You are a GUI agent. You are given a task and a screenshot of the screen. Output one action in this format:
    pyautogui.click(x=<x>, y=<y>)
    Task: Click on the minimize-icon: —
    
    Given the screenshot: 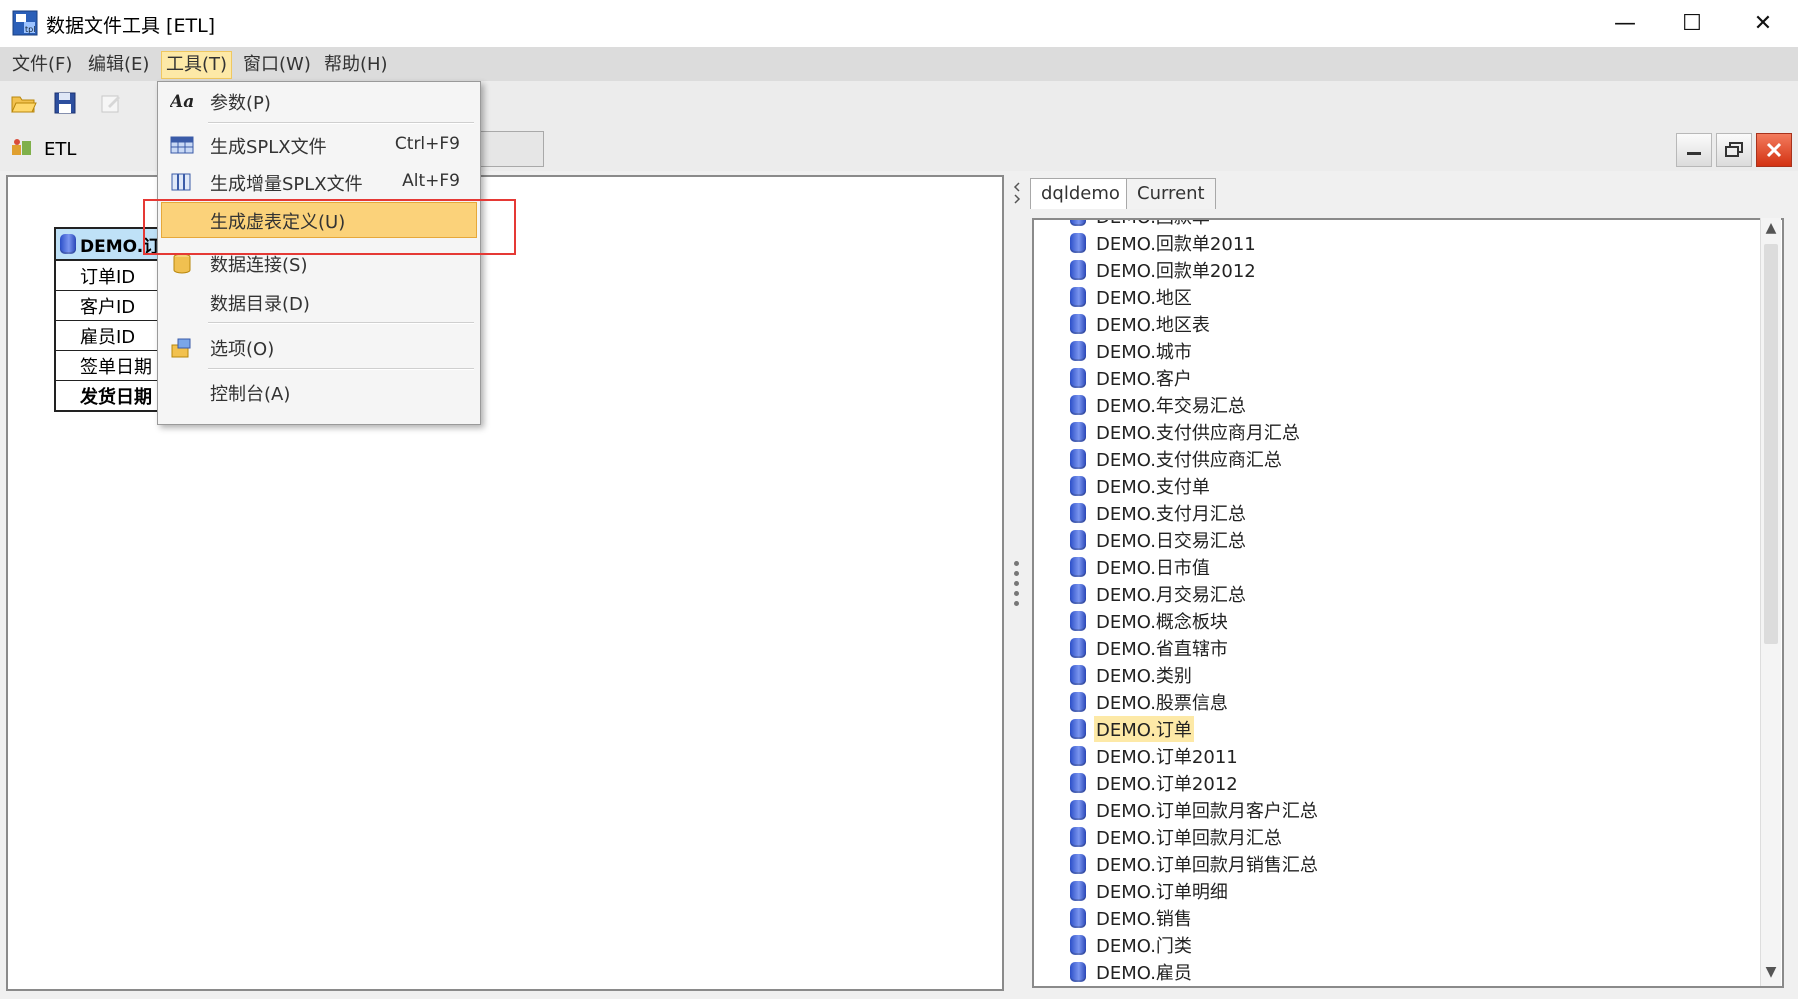 What is the action you would take?
    pyautogui.click(x=1625, y=23)
    